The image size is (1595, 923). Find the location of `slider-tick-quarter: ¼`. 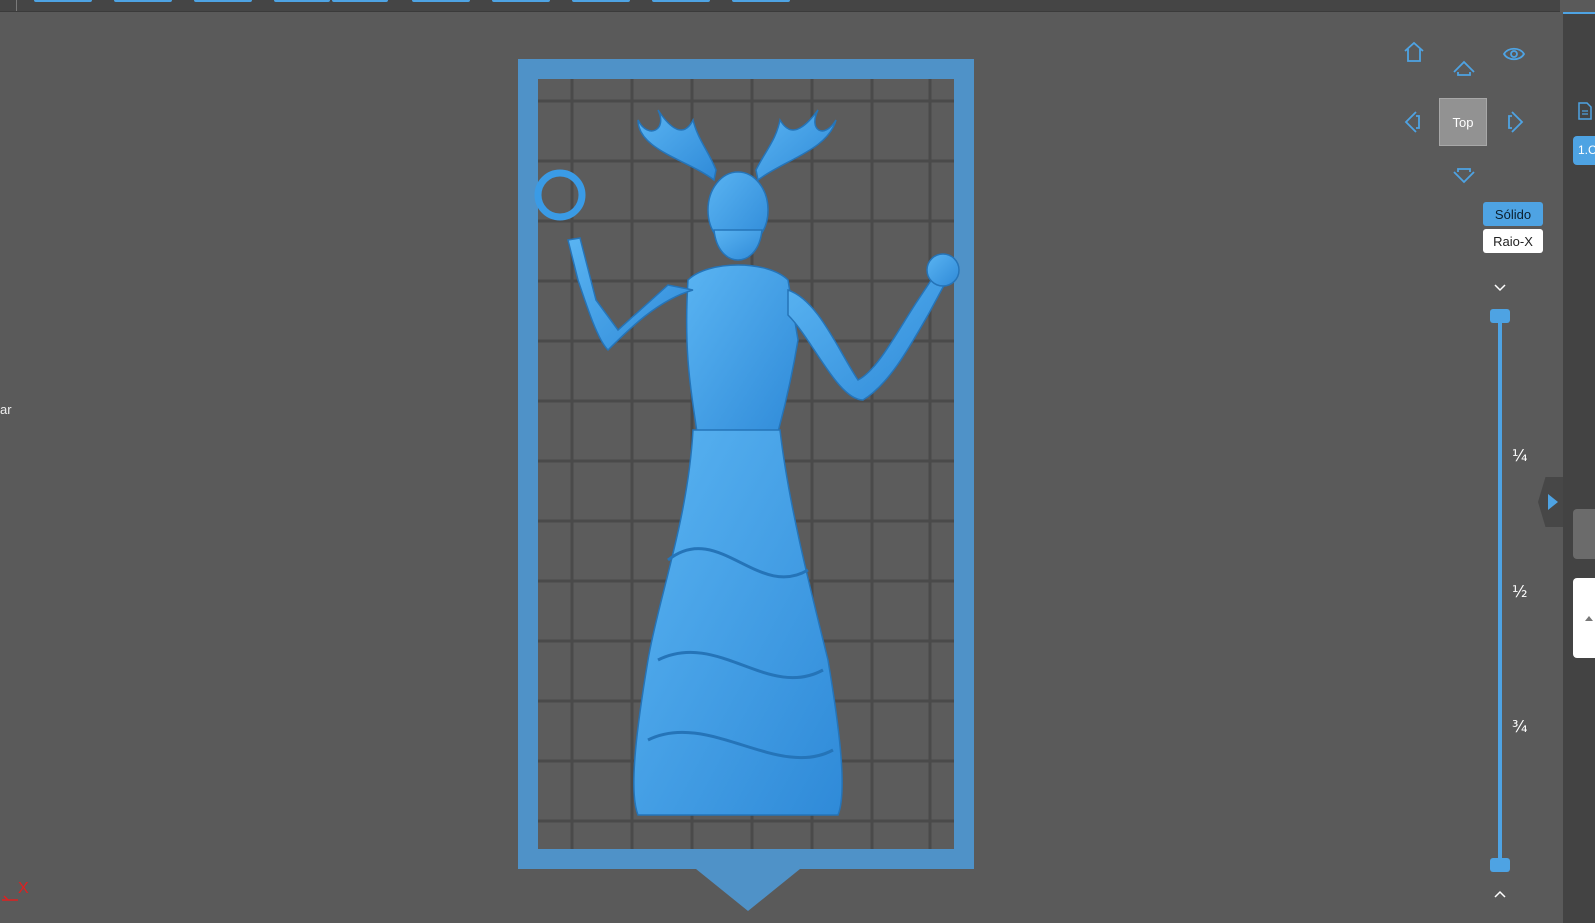

slider-tick-quarter: ¼ is located at coordinates (1520, 455).